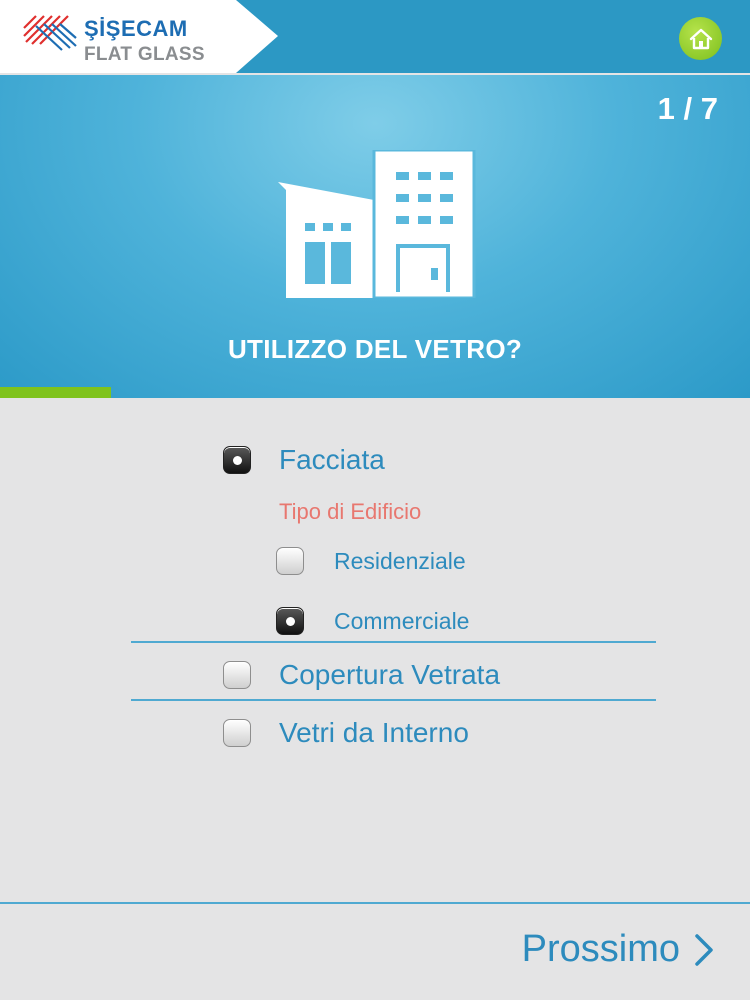  What do you see at coordinates (390, 674) in the screenshot?
I see `option-label: Copertura Vetrata` at bounding box center [390, 674].